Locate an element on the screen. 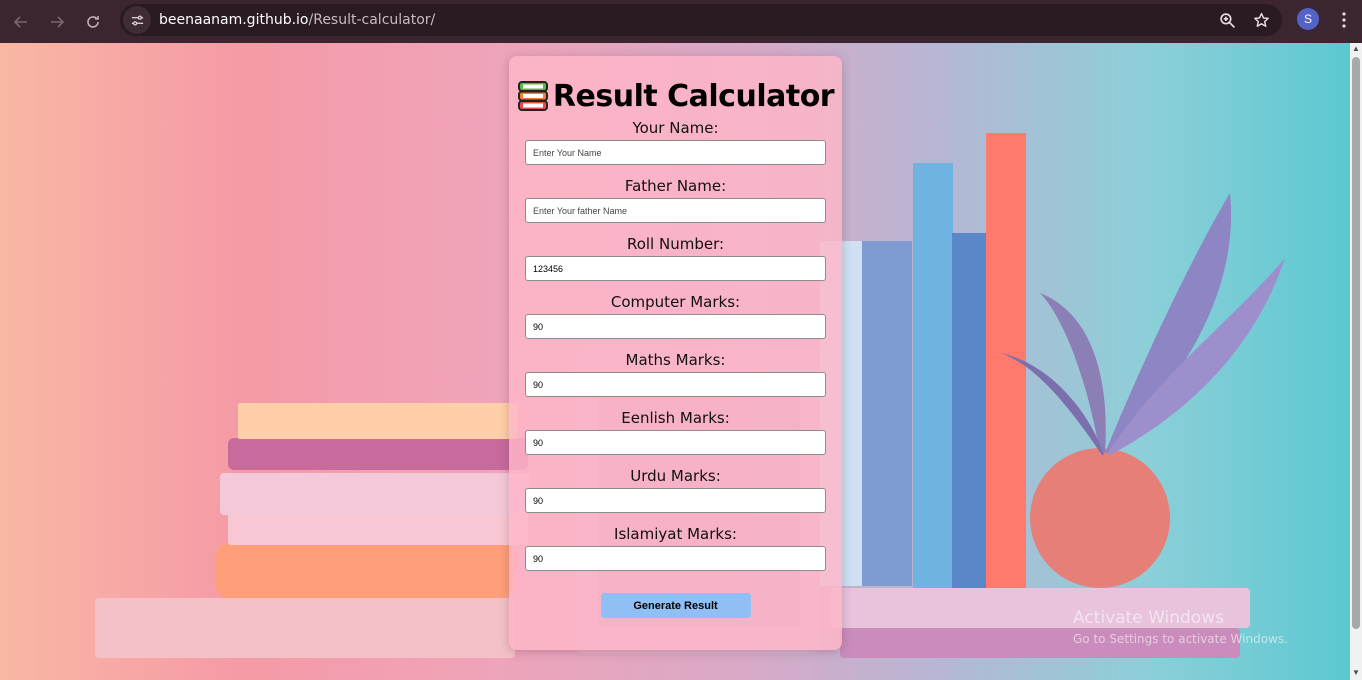  address-bar: beenaanam.github.io/Result-calculator/ is located at coordinates (701, 20).